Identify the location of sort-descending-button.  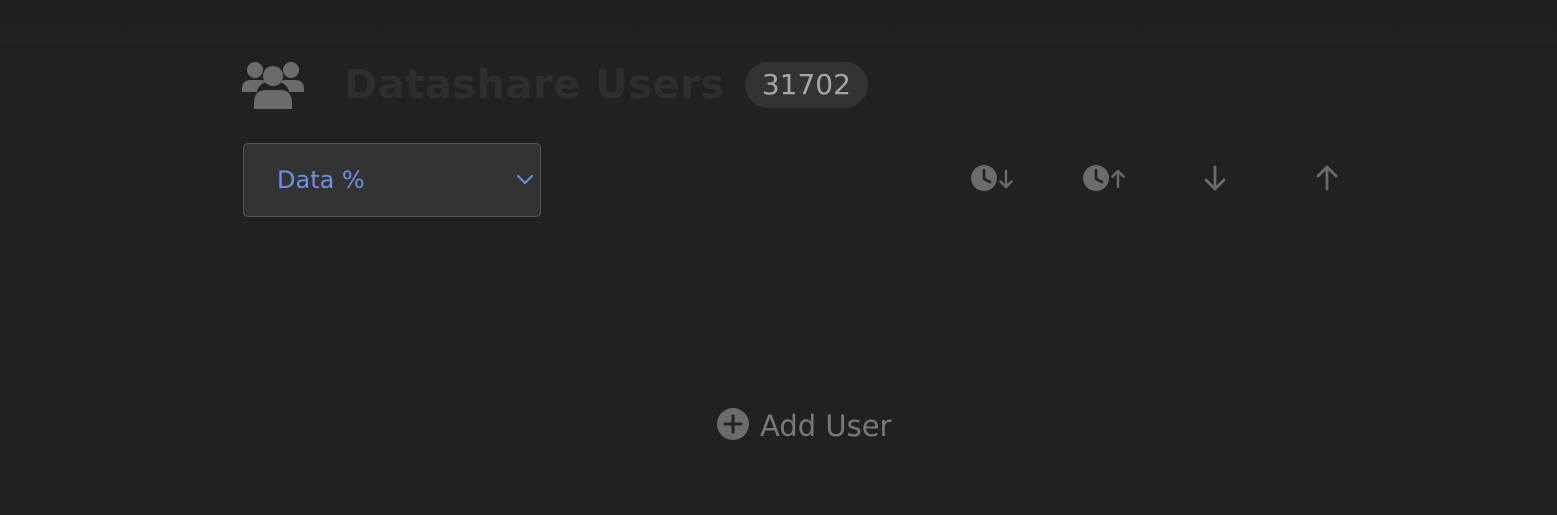
(1215, 180).